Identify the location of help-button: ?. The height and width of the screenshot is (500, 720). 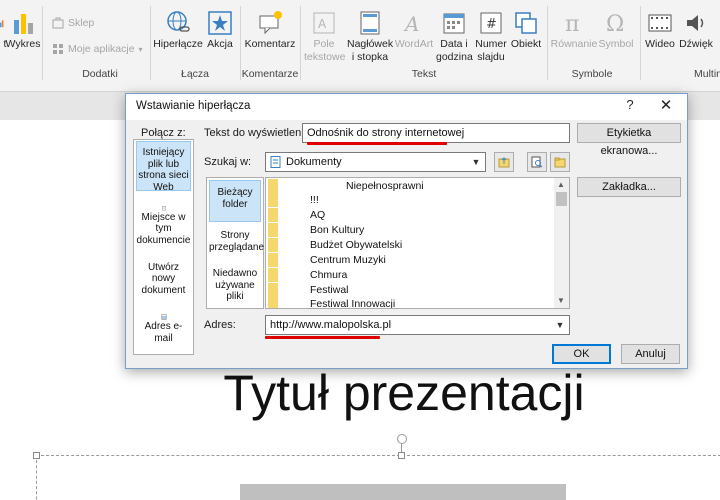
(630, 104).